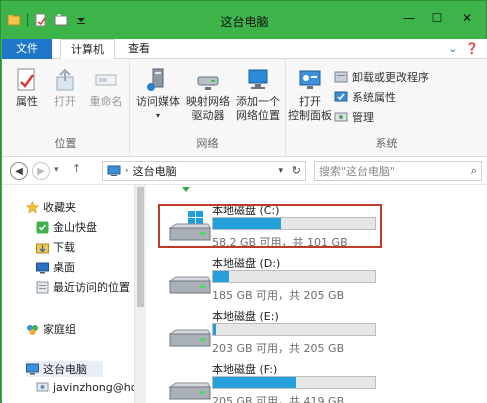  I want to click on user-icon, so click(42, 387).